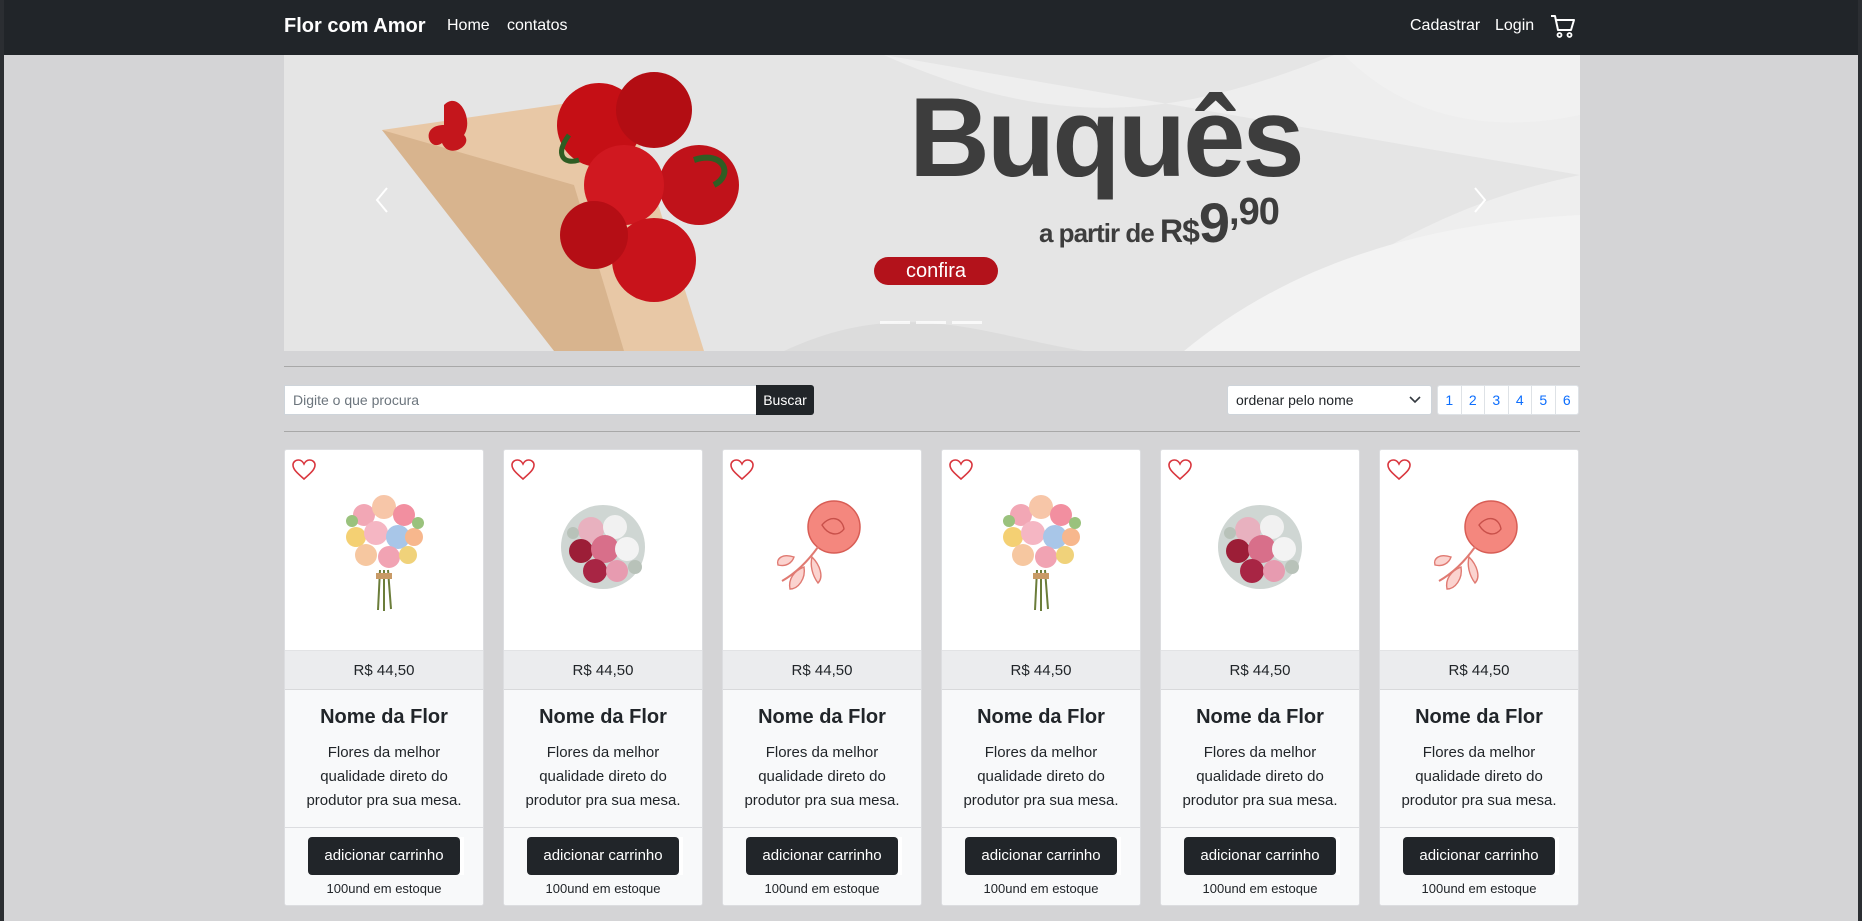  Describe the element at coordinates (520, 400) in the screenshot. I see `search-input: Digite o que procura` at that location.